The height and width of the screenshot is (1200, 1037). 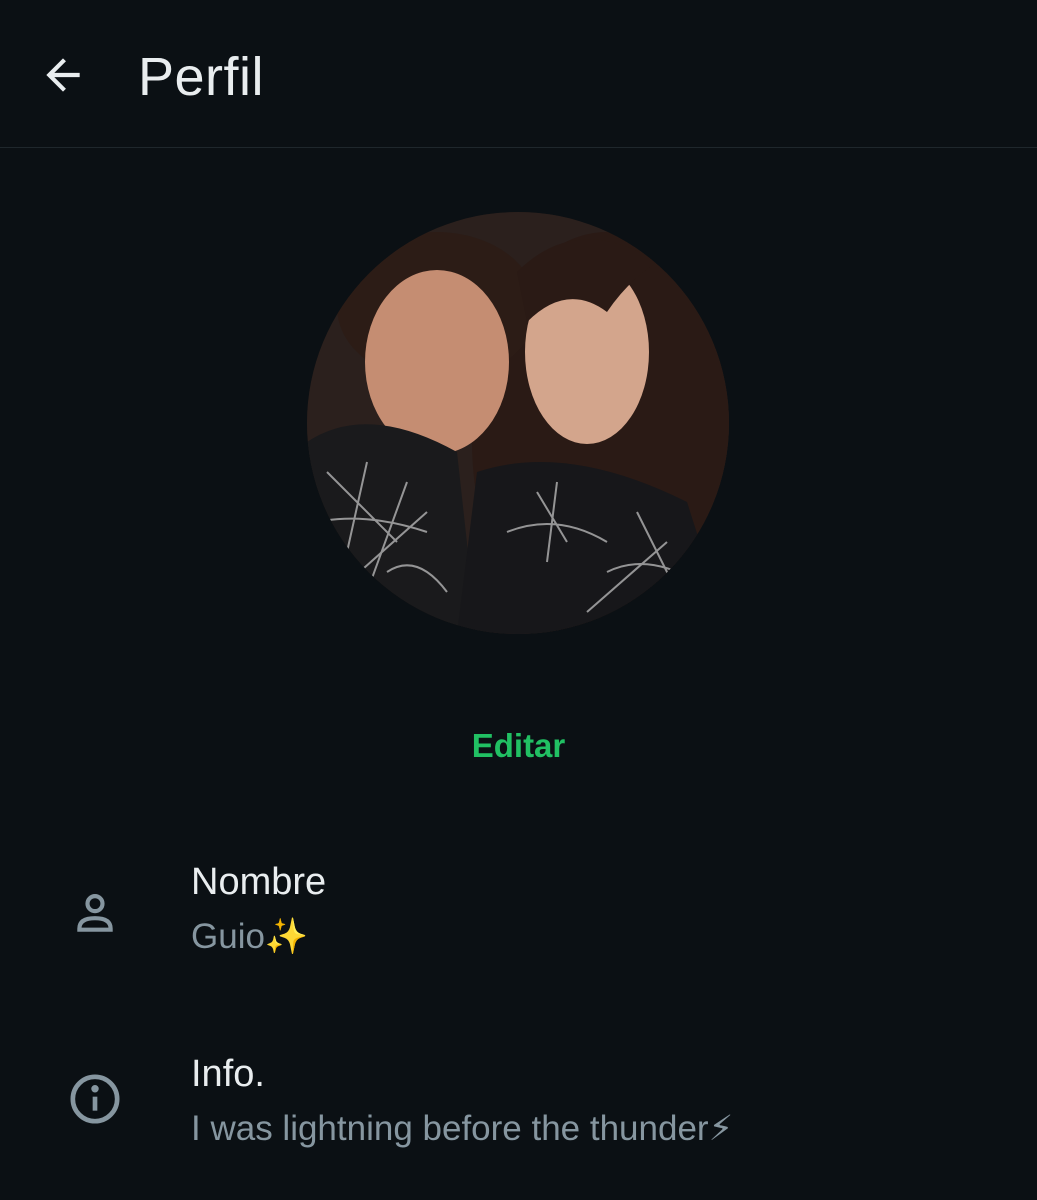 What do you see at coordinates (95, 913) in the screenshot?
I see `person-icon` at bounding box center [95, 913].